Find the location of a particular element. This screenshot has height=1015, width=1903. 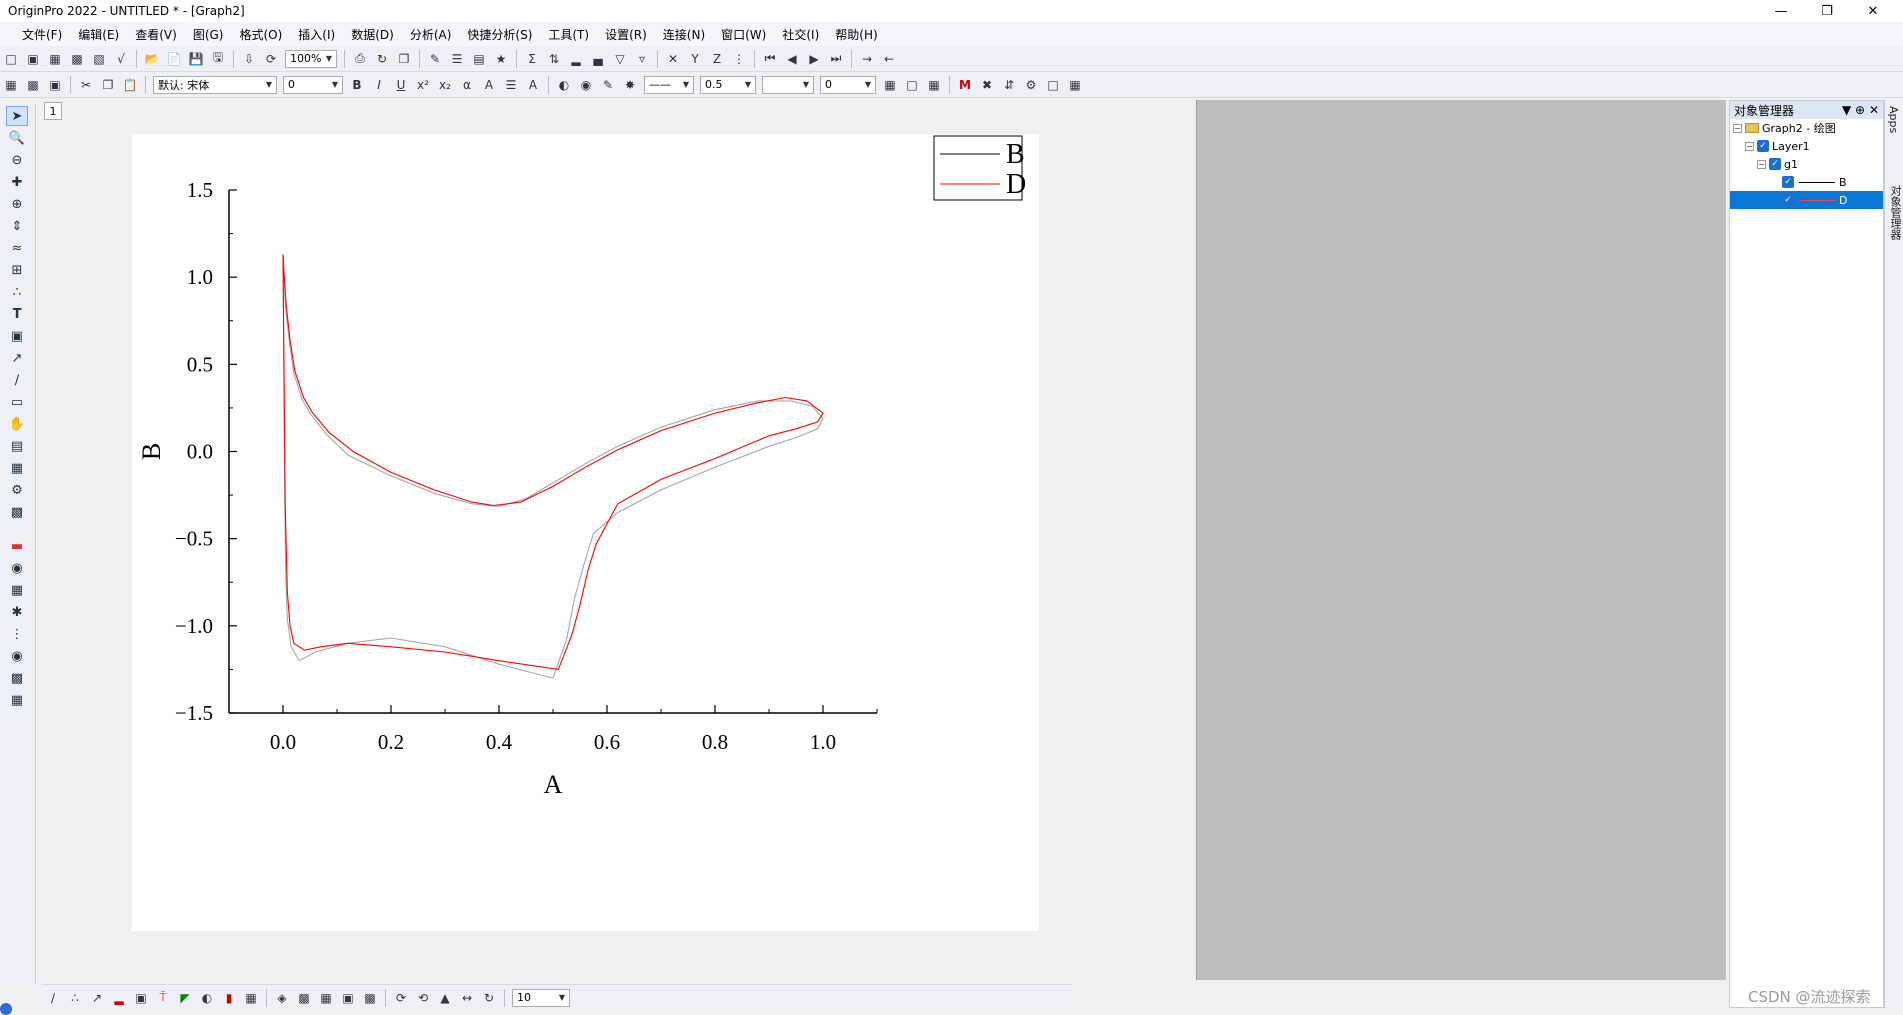

menu-settings: 设置(R) is located at coordinates (626, 34).